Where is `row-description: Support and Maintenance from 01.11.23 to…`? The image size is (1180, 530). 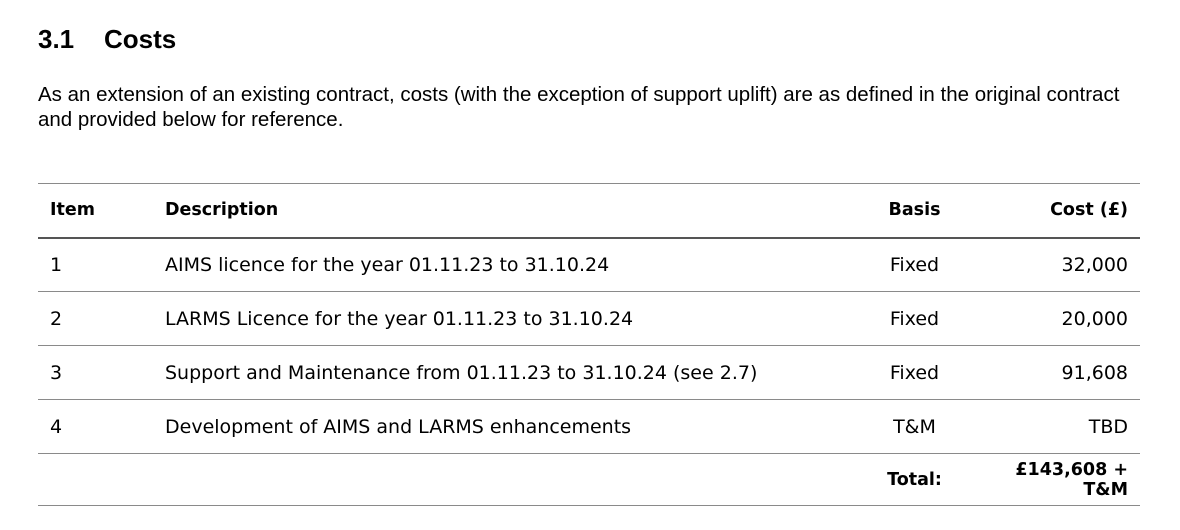 row-description: Support and Maintenance from 01.11.23 to… is located at coordinates (461, 372).